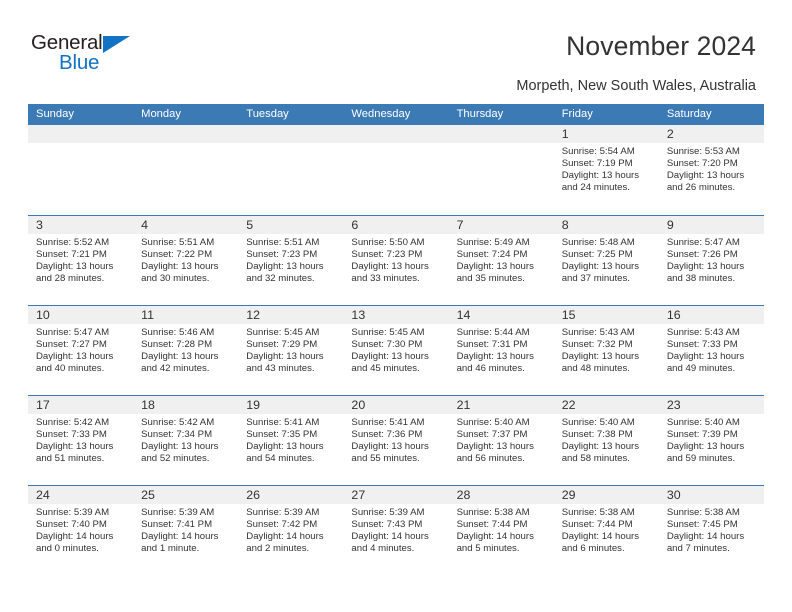 This screenshot has height=612, width=792. I want to click on sunset-text: Sunset: 7:22 PM, so click(177, 255).